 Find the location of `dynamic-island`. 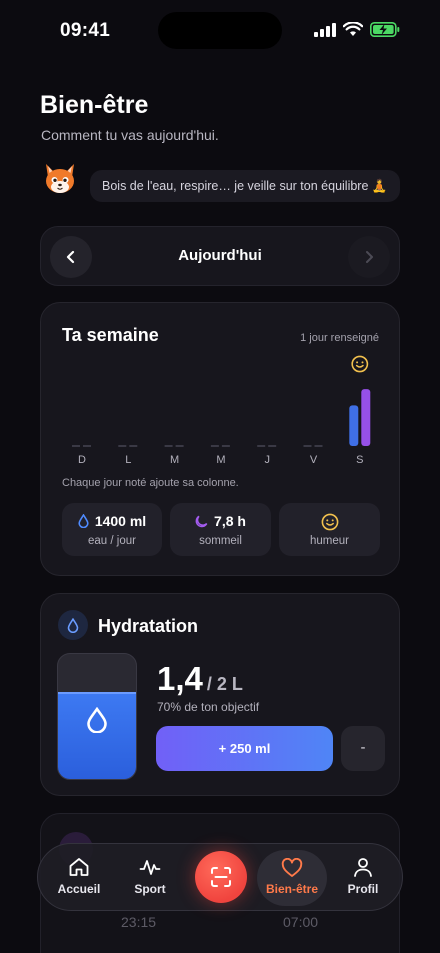

dynamic-island is located at coordinates (220, 30).